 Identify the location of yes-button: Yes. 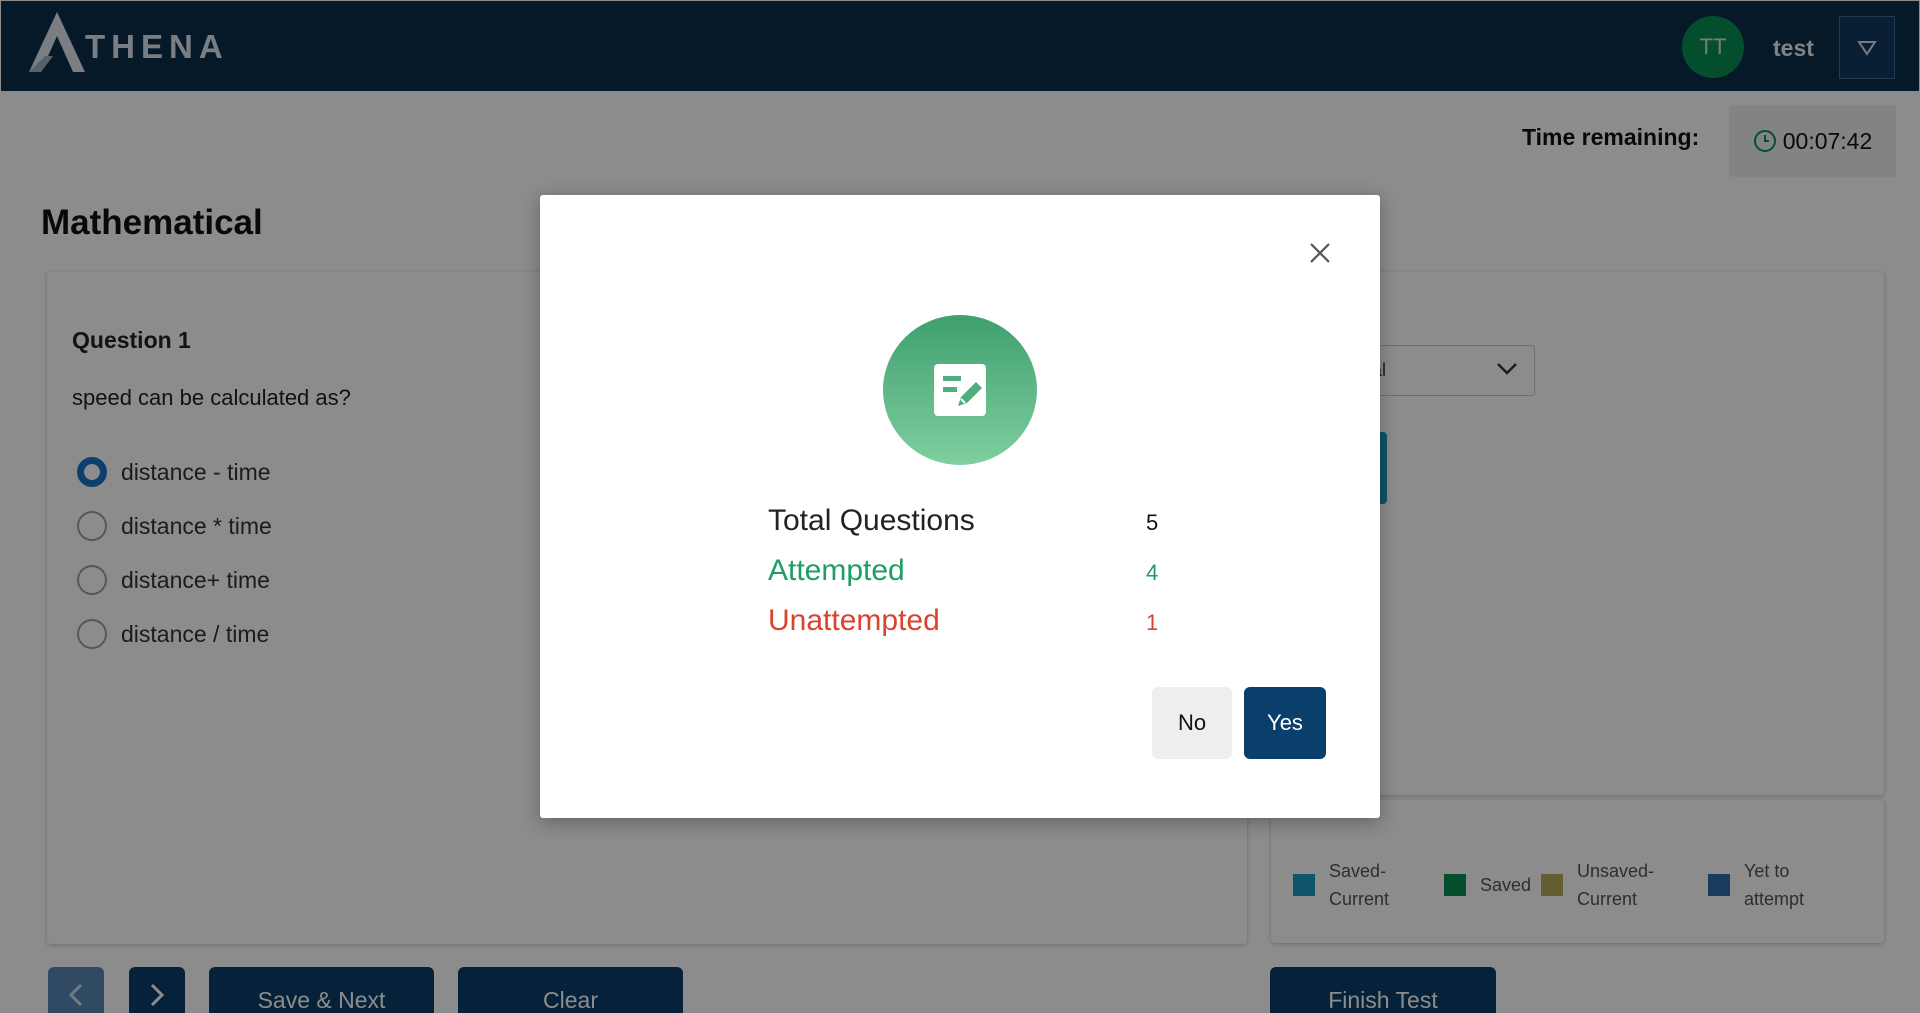
(1285, 723).